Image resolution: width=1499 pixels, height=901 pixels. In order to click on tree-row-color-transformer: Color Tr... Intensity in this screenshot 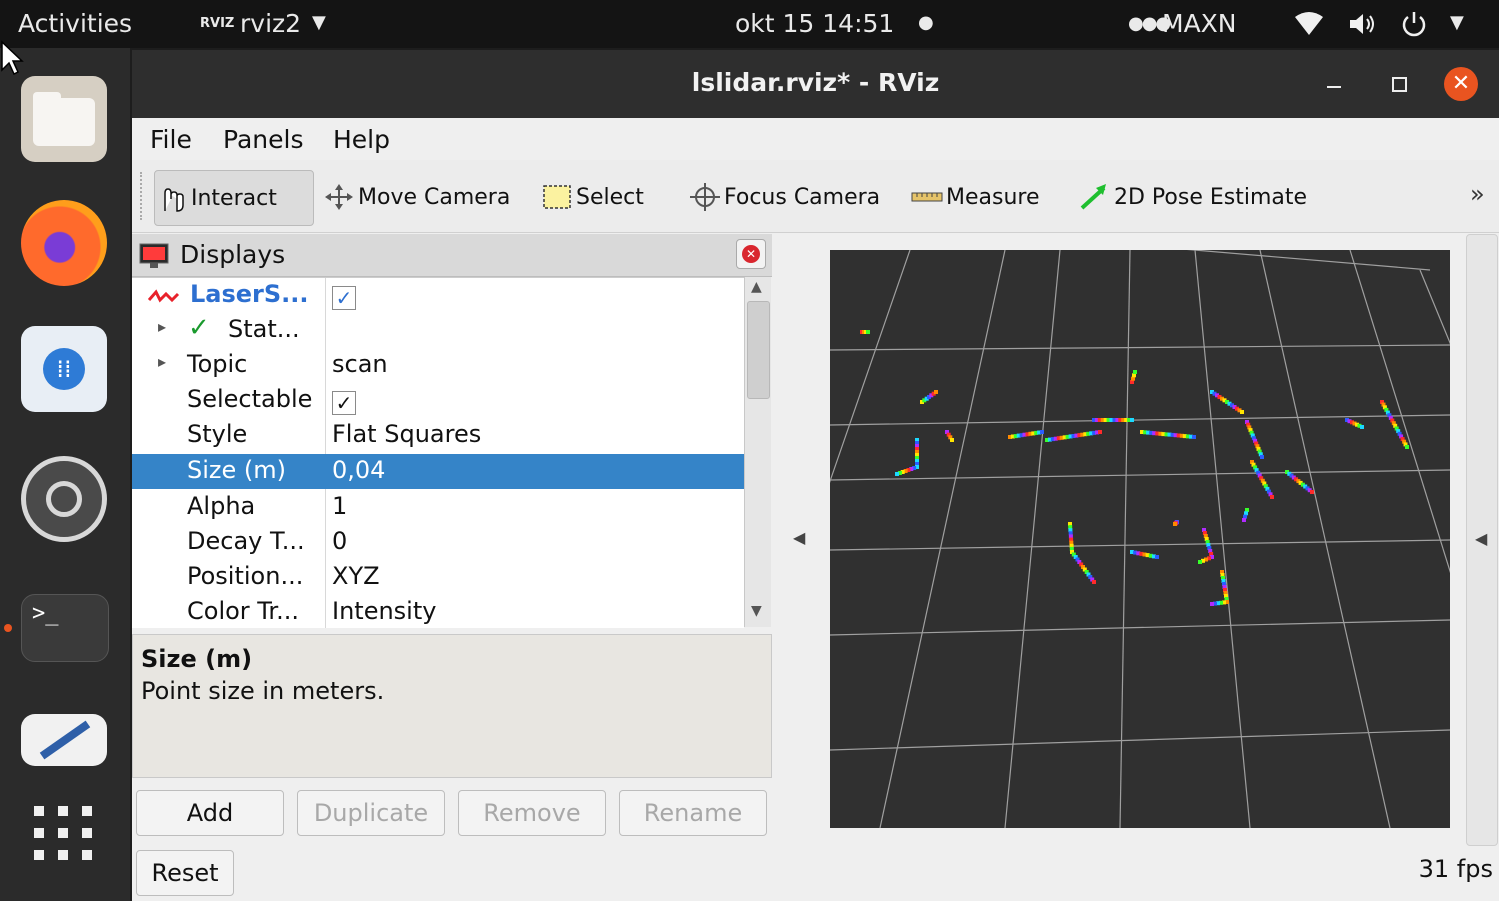, I will do `click(438, 611)`.